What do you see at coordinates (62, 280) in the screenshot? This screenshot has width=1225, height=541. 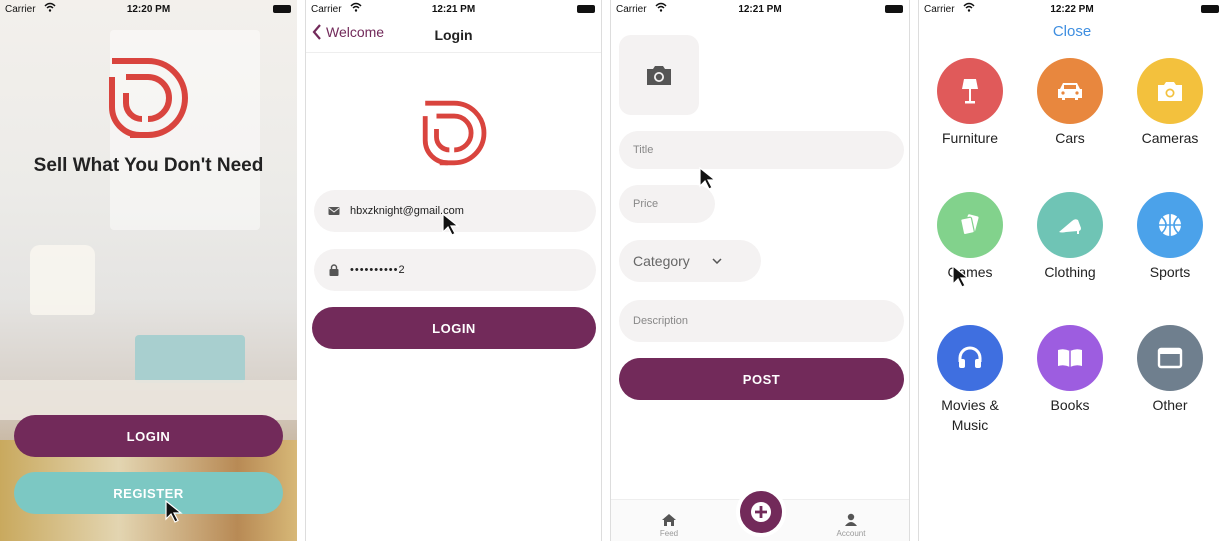 I see `background-lamp-shade` at bounding box center [62, 280].